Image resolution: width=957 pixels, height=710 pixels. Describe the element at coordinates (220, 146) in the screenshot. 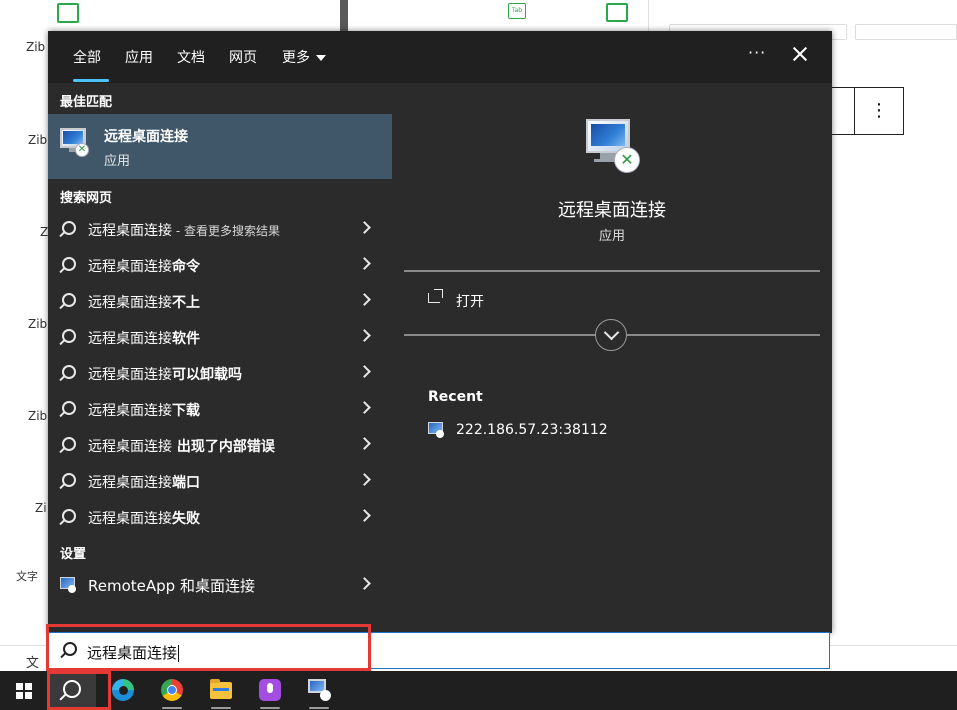

I see `best-match-item: ✕ 远程桌面连接 应用` at that location.